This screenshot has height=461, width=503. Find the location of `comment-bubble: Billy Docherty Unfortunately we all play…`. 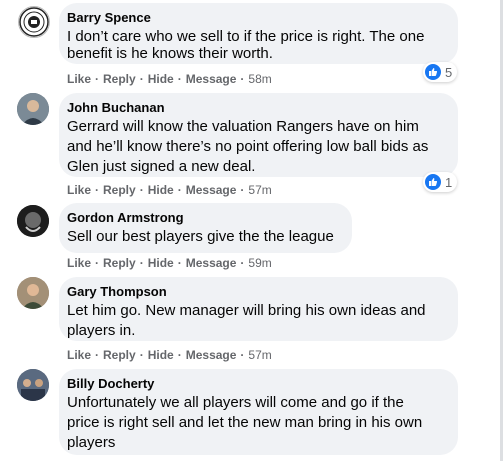

comment-bubble: Billy Docherty Unfortunately we all play… is located at coordinates (258, 412).